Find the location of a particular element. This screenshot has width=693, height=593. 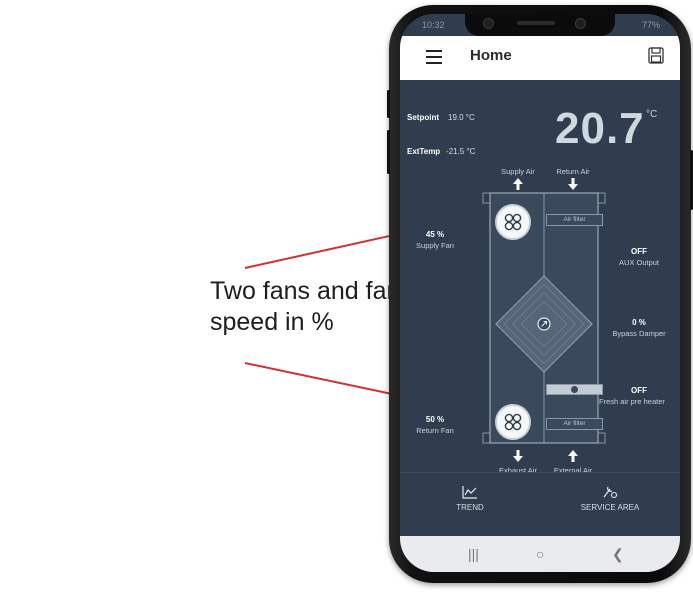

status-bar: 10:32 77% is located at coordinates (540, 25).